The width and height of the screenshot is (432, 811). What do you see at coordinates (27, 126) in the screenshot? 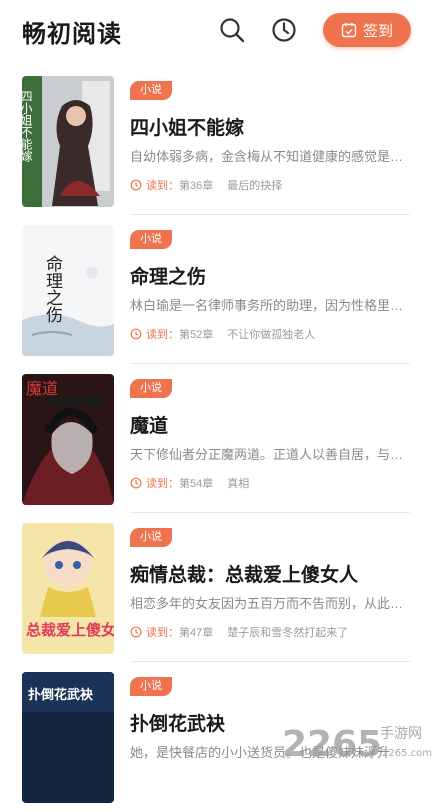
I see `cover-title: 四小姐不能嫁` at bounding box center [27, 126].